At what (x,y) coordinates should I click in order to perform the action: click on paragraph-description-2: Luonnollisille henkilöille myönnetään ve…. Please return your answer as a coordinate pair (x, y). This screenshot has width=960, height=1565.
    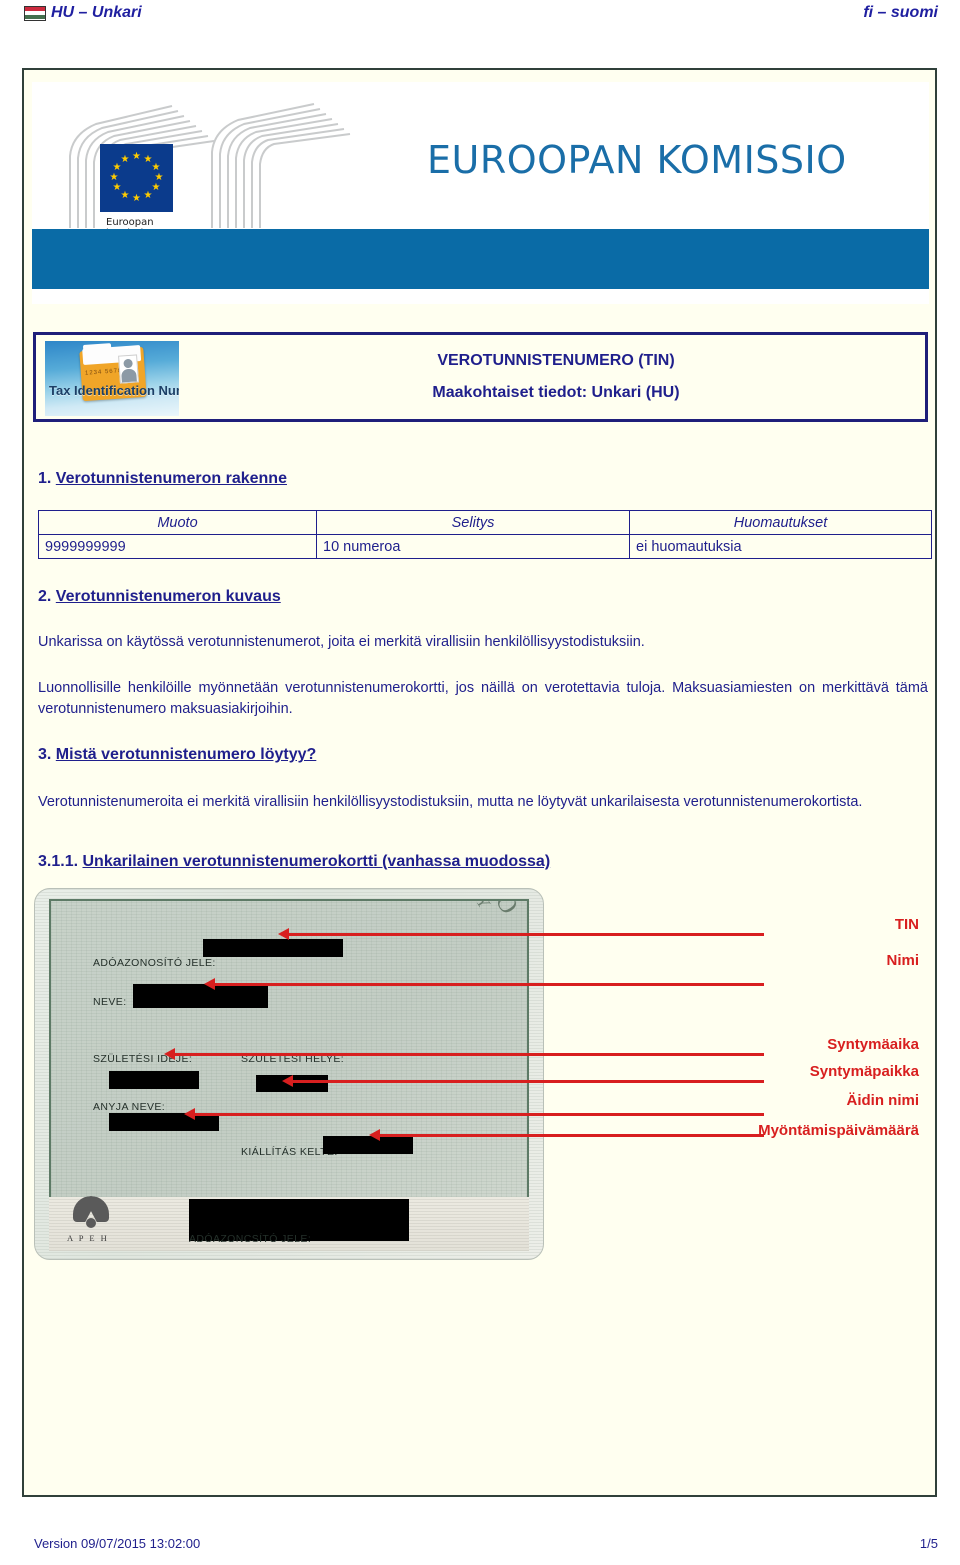
    Looking at the image, I should click on (483, 698).